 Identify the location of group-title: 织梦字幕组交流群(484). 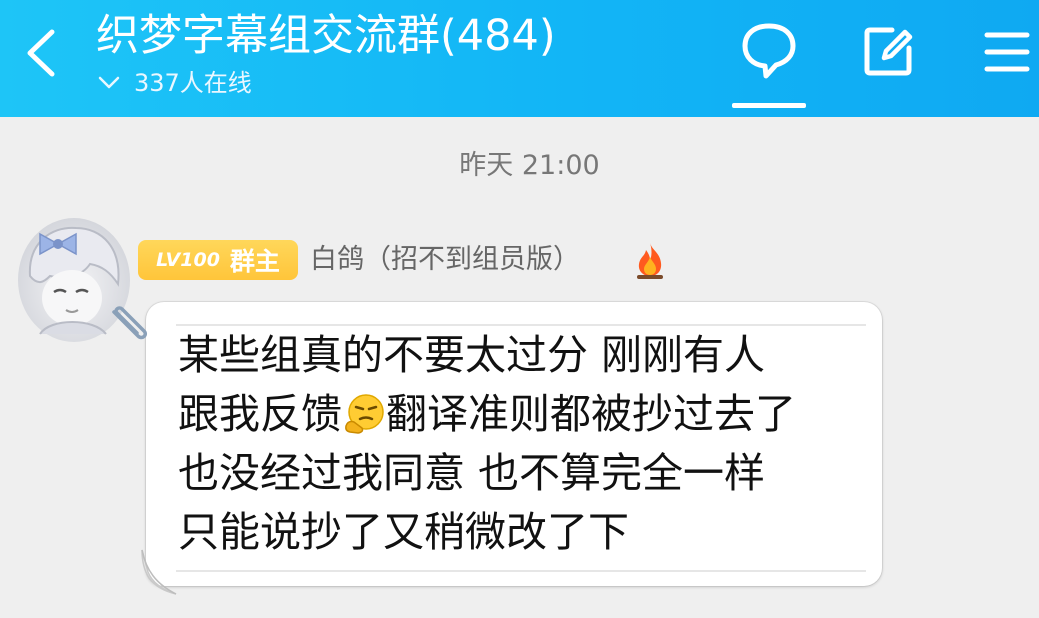
(326, 36).